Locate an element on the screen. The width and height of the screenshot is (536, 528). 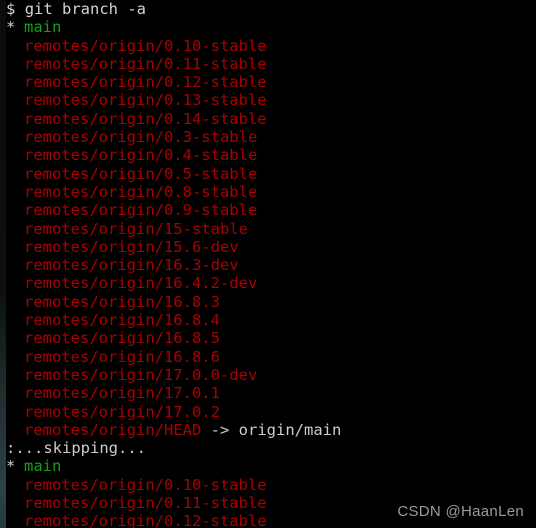
remote-branch-name: remotes/origin/16.8.4 is located at coordinates (122, 320).